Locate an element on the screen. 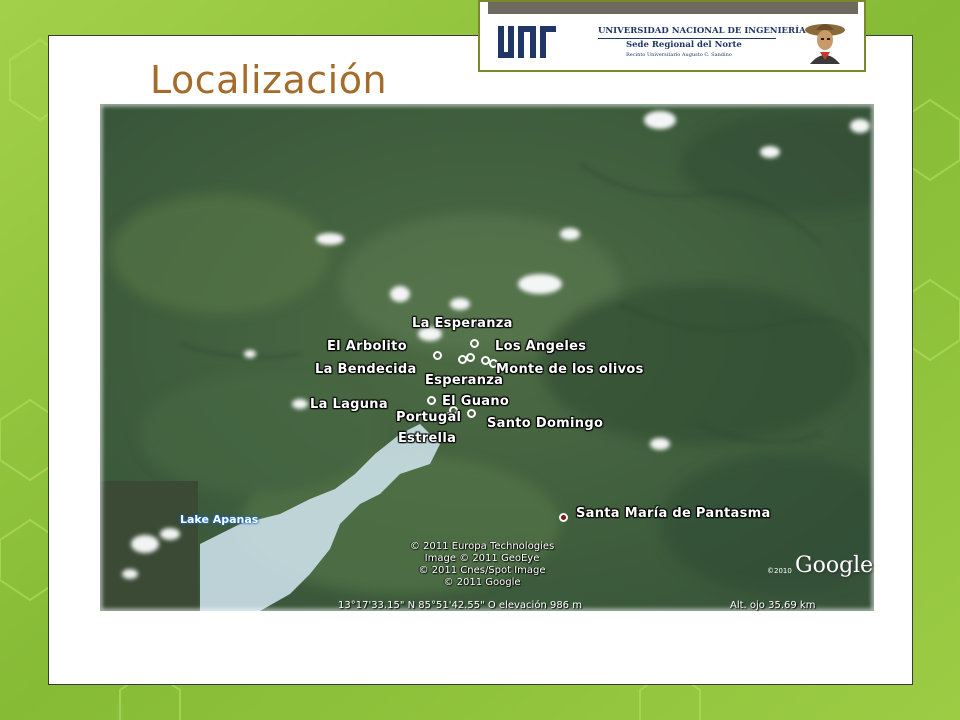  place-label: La Laguna is located at coordinates (349, 404).